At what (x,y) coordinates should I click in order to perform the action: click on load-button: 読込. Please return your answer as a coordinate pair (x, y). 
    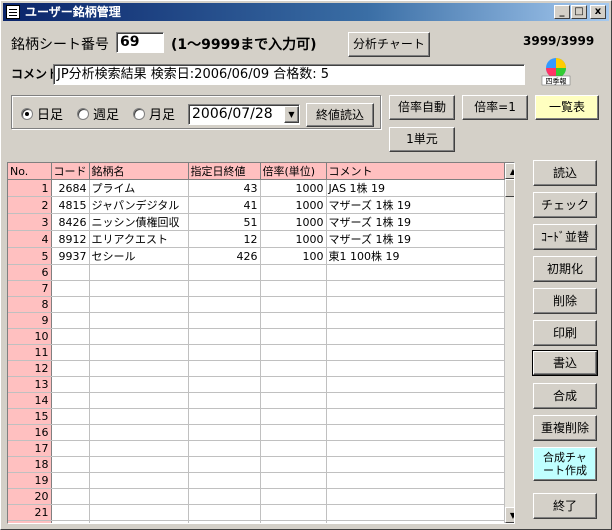
    Looking at the image, I should click on (565, 173).